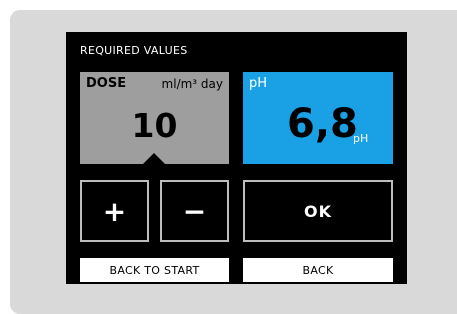 This screenshot has height=314, width=457. What do you see at coordinates (194, 211) in the screenshot?
I see `decrement-button: −` at bounding box center [194, 211].